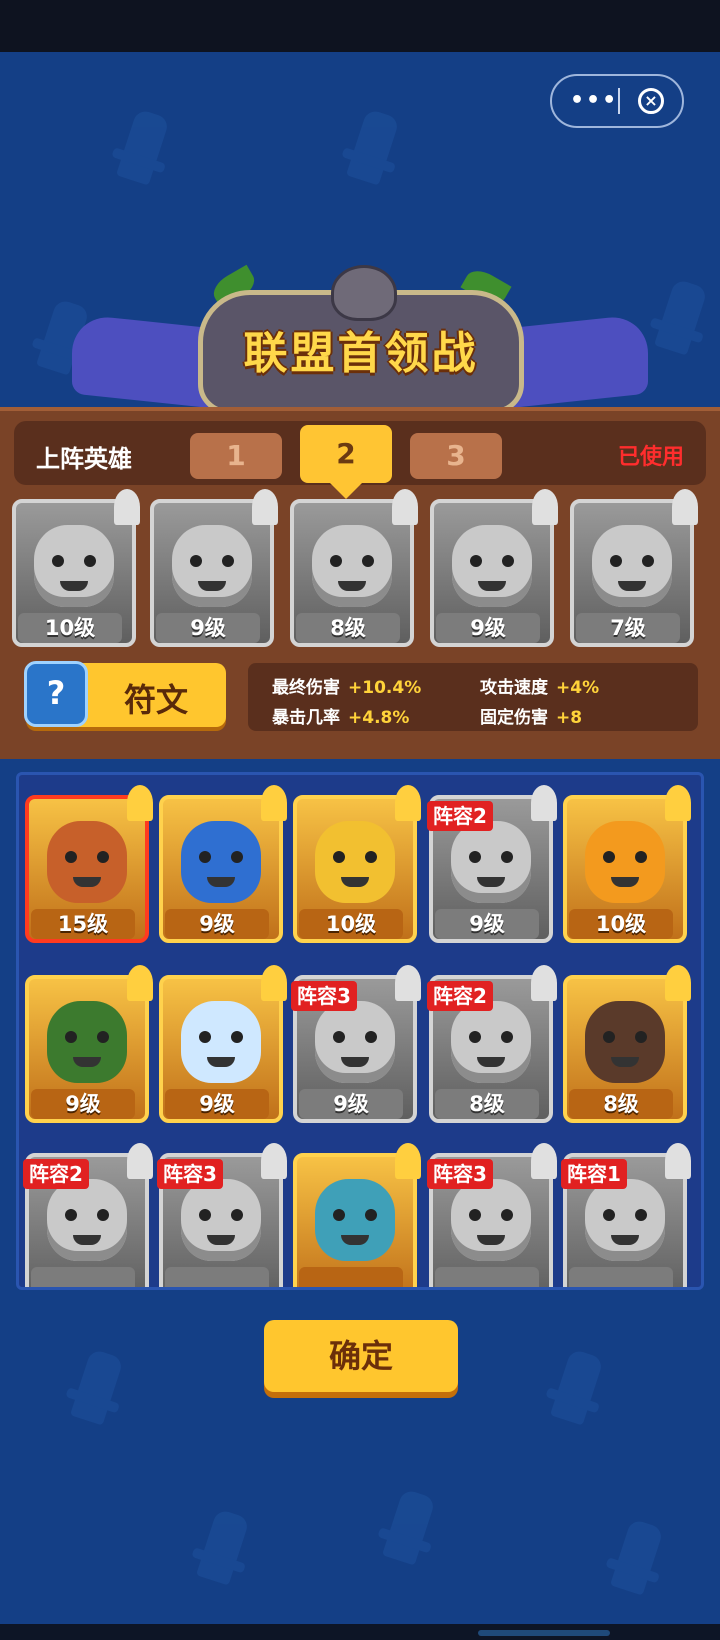  Describe the element at coordinates (492, 865) in the screenshot. I see `pool-hero-card: 阵容2 9级` at that location.